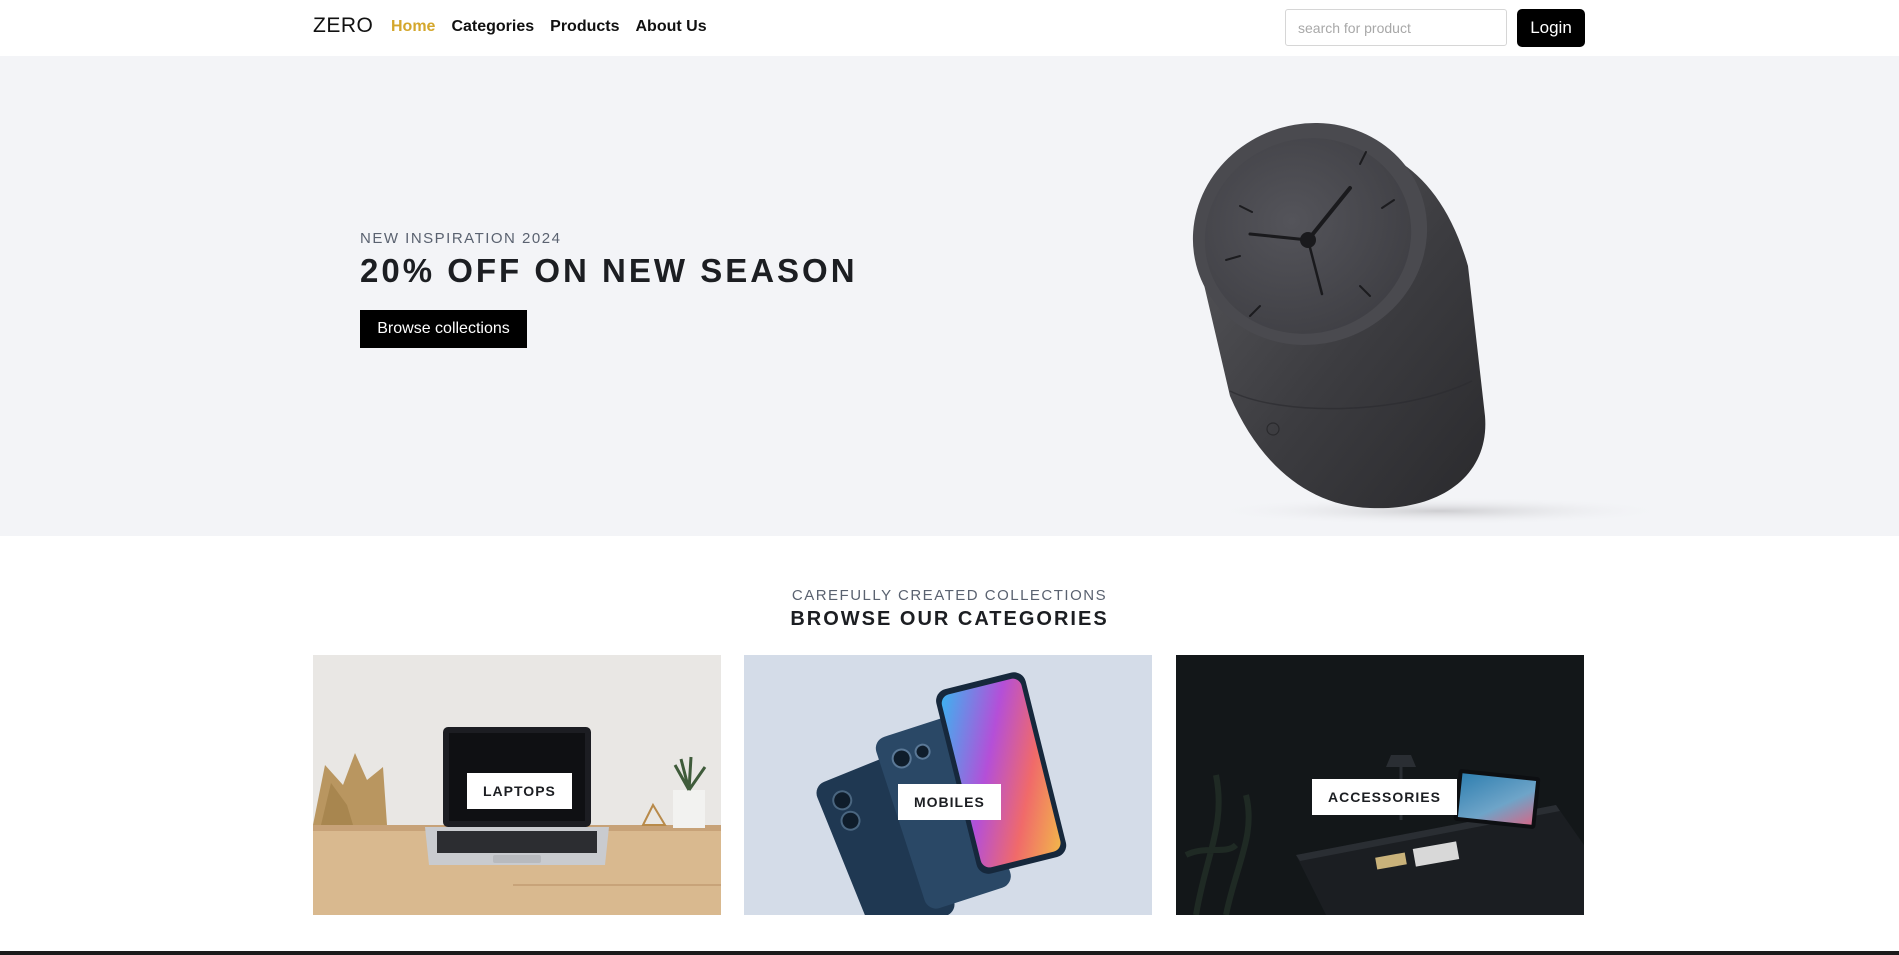 The height and width of the screenshot is (955, 1899). Describe the element at coordinates (343, 26) in the screenshot. I see `brand-logo: ZERO` at that location.